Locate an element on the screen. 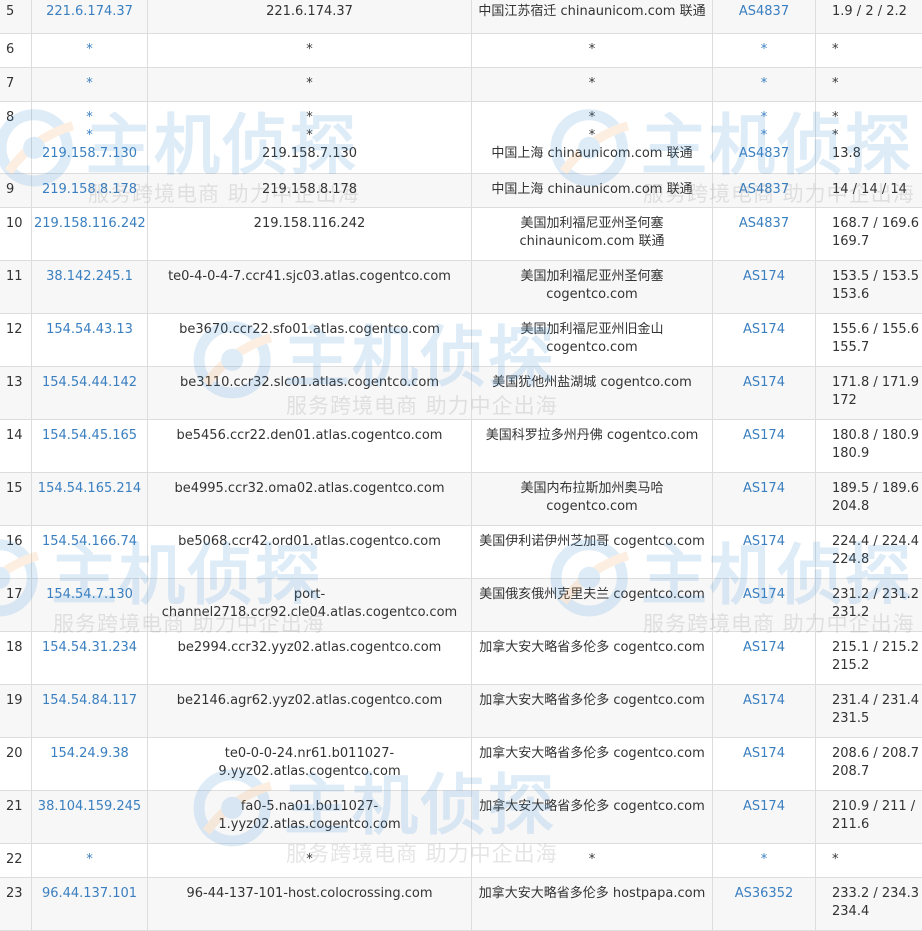  latency-cell-text: 153.6 is located at coordinates (851, 294).